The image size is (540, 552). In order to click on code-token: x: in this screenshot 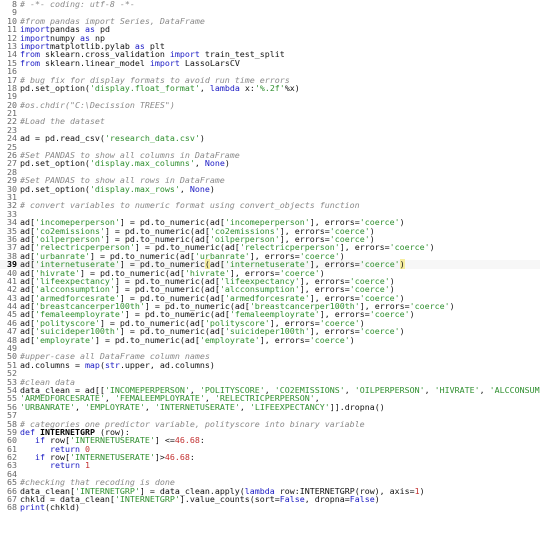, I will do `click(247, 87)`.